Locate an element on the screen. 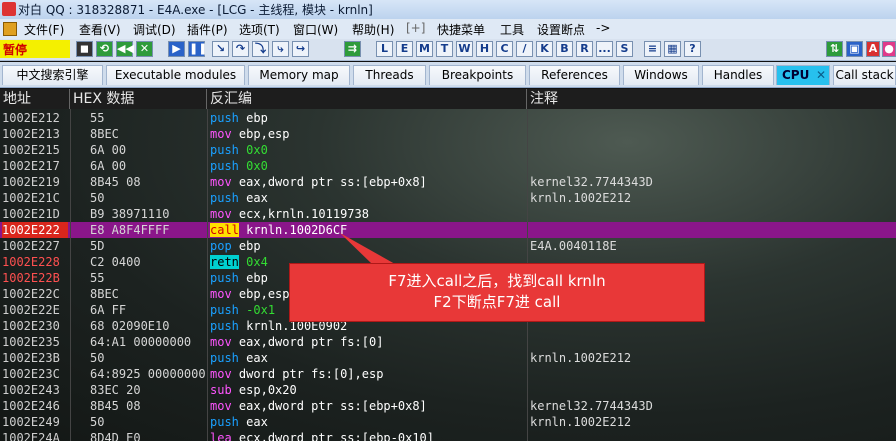  callout-line-2: F2下断点F7进 call is located at coordinates (497, 302).